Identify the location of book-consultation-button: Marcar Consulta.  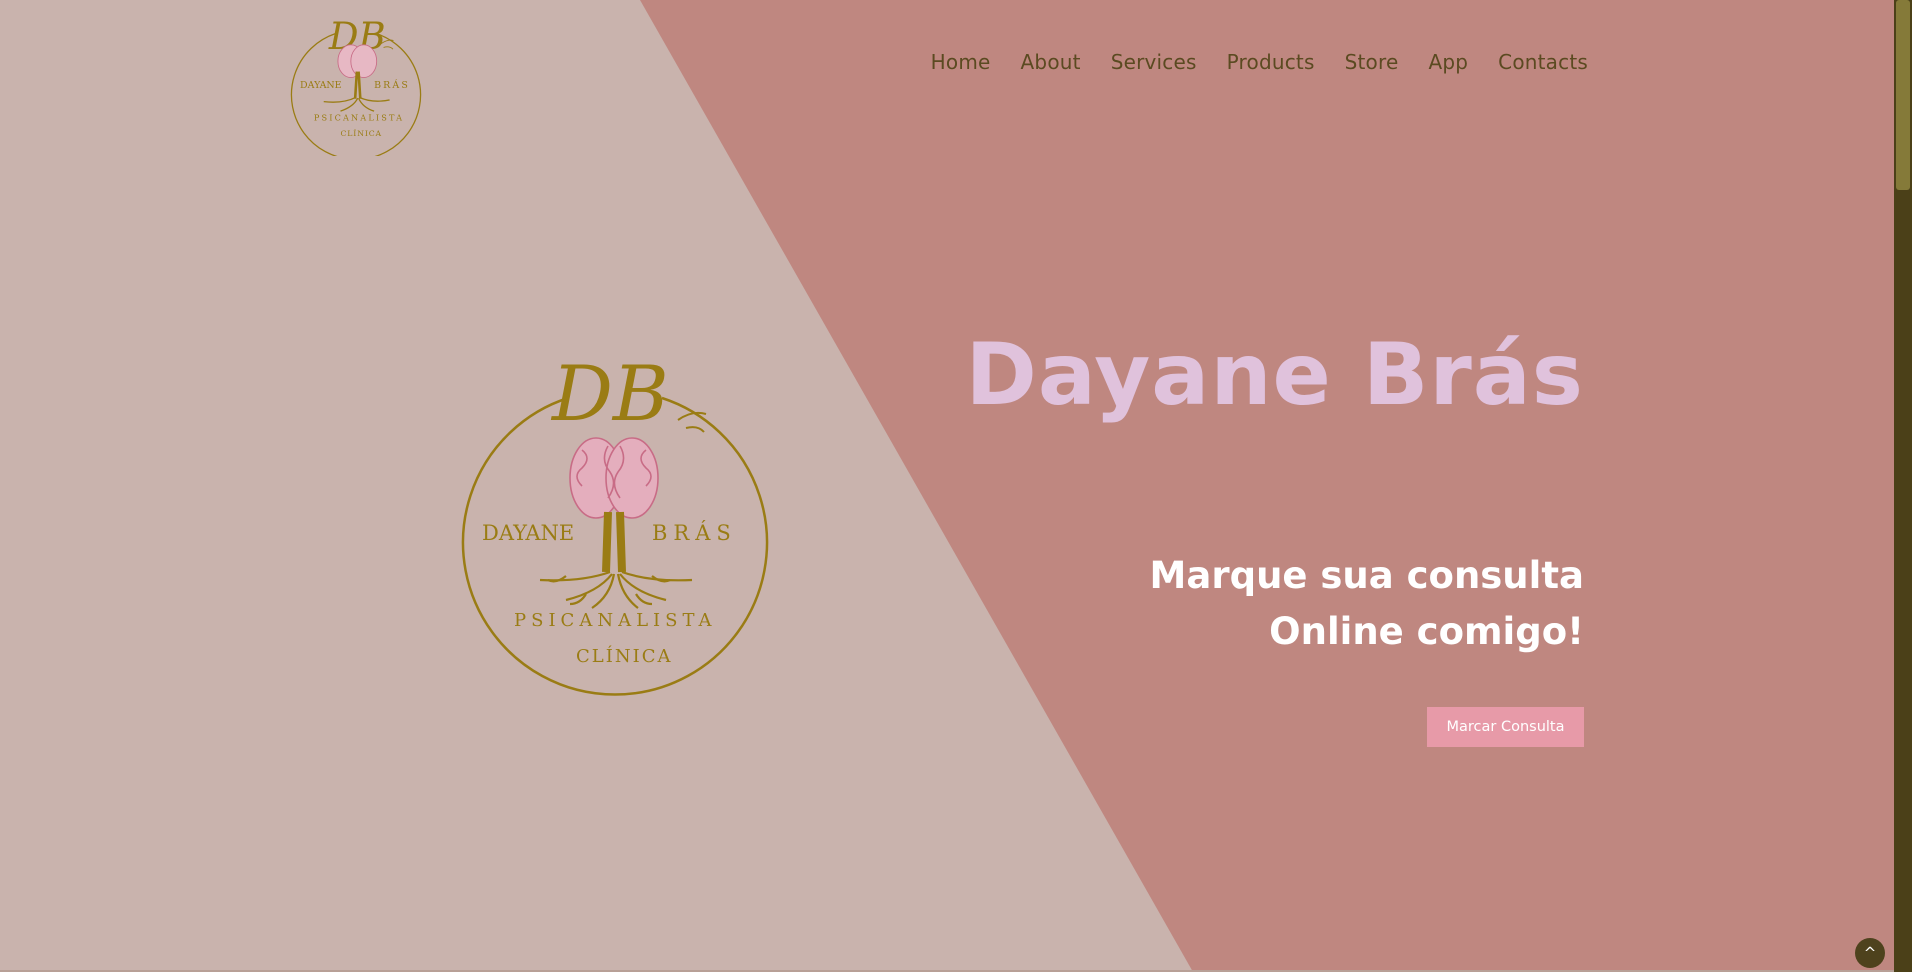
(1505, 727).